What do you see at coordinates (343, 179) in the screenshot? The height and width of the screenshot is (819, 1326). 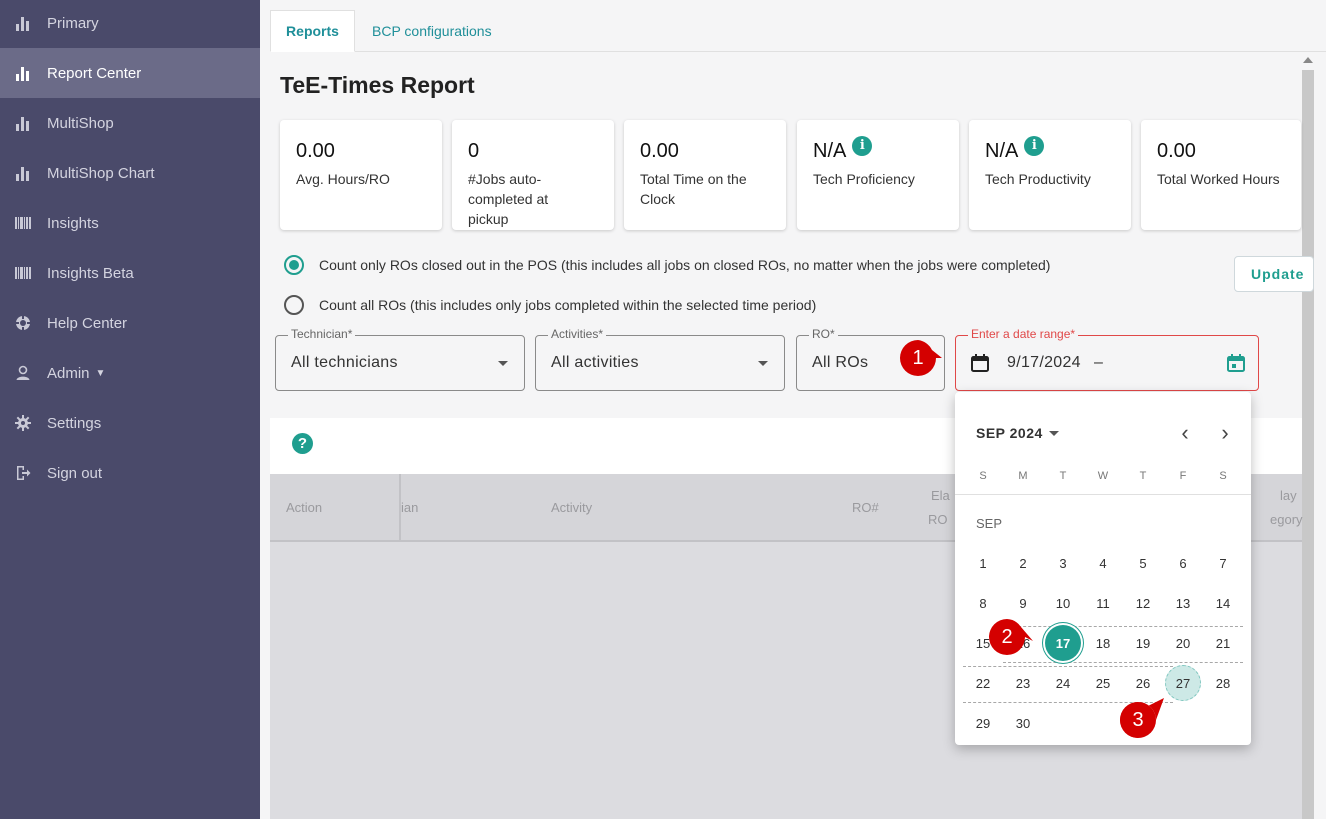 I see `metric-label: Avg. Hours/RO` at bounding box center [343, 179].